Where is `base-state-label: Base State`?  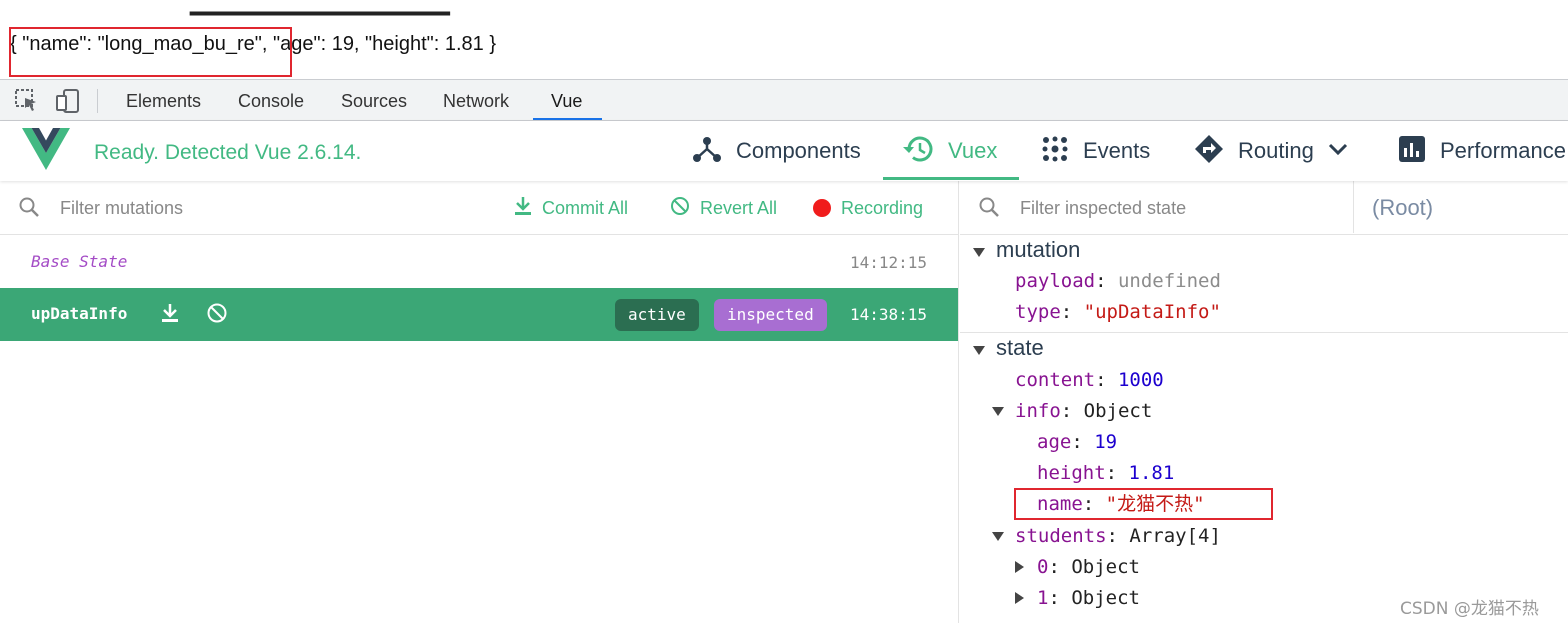 base-state-label: Base State is located at coordinates (79, 261).